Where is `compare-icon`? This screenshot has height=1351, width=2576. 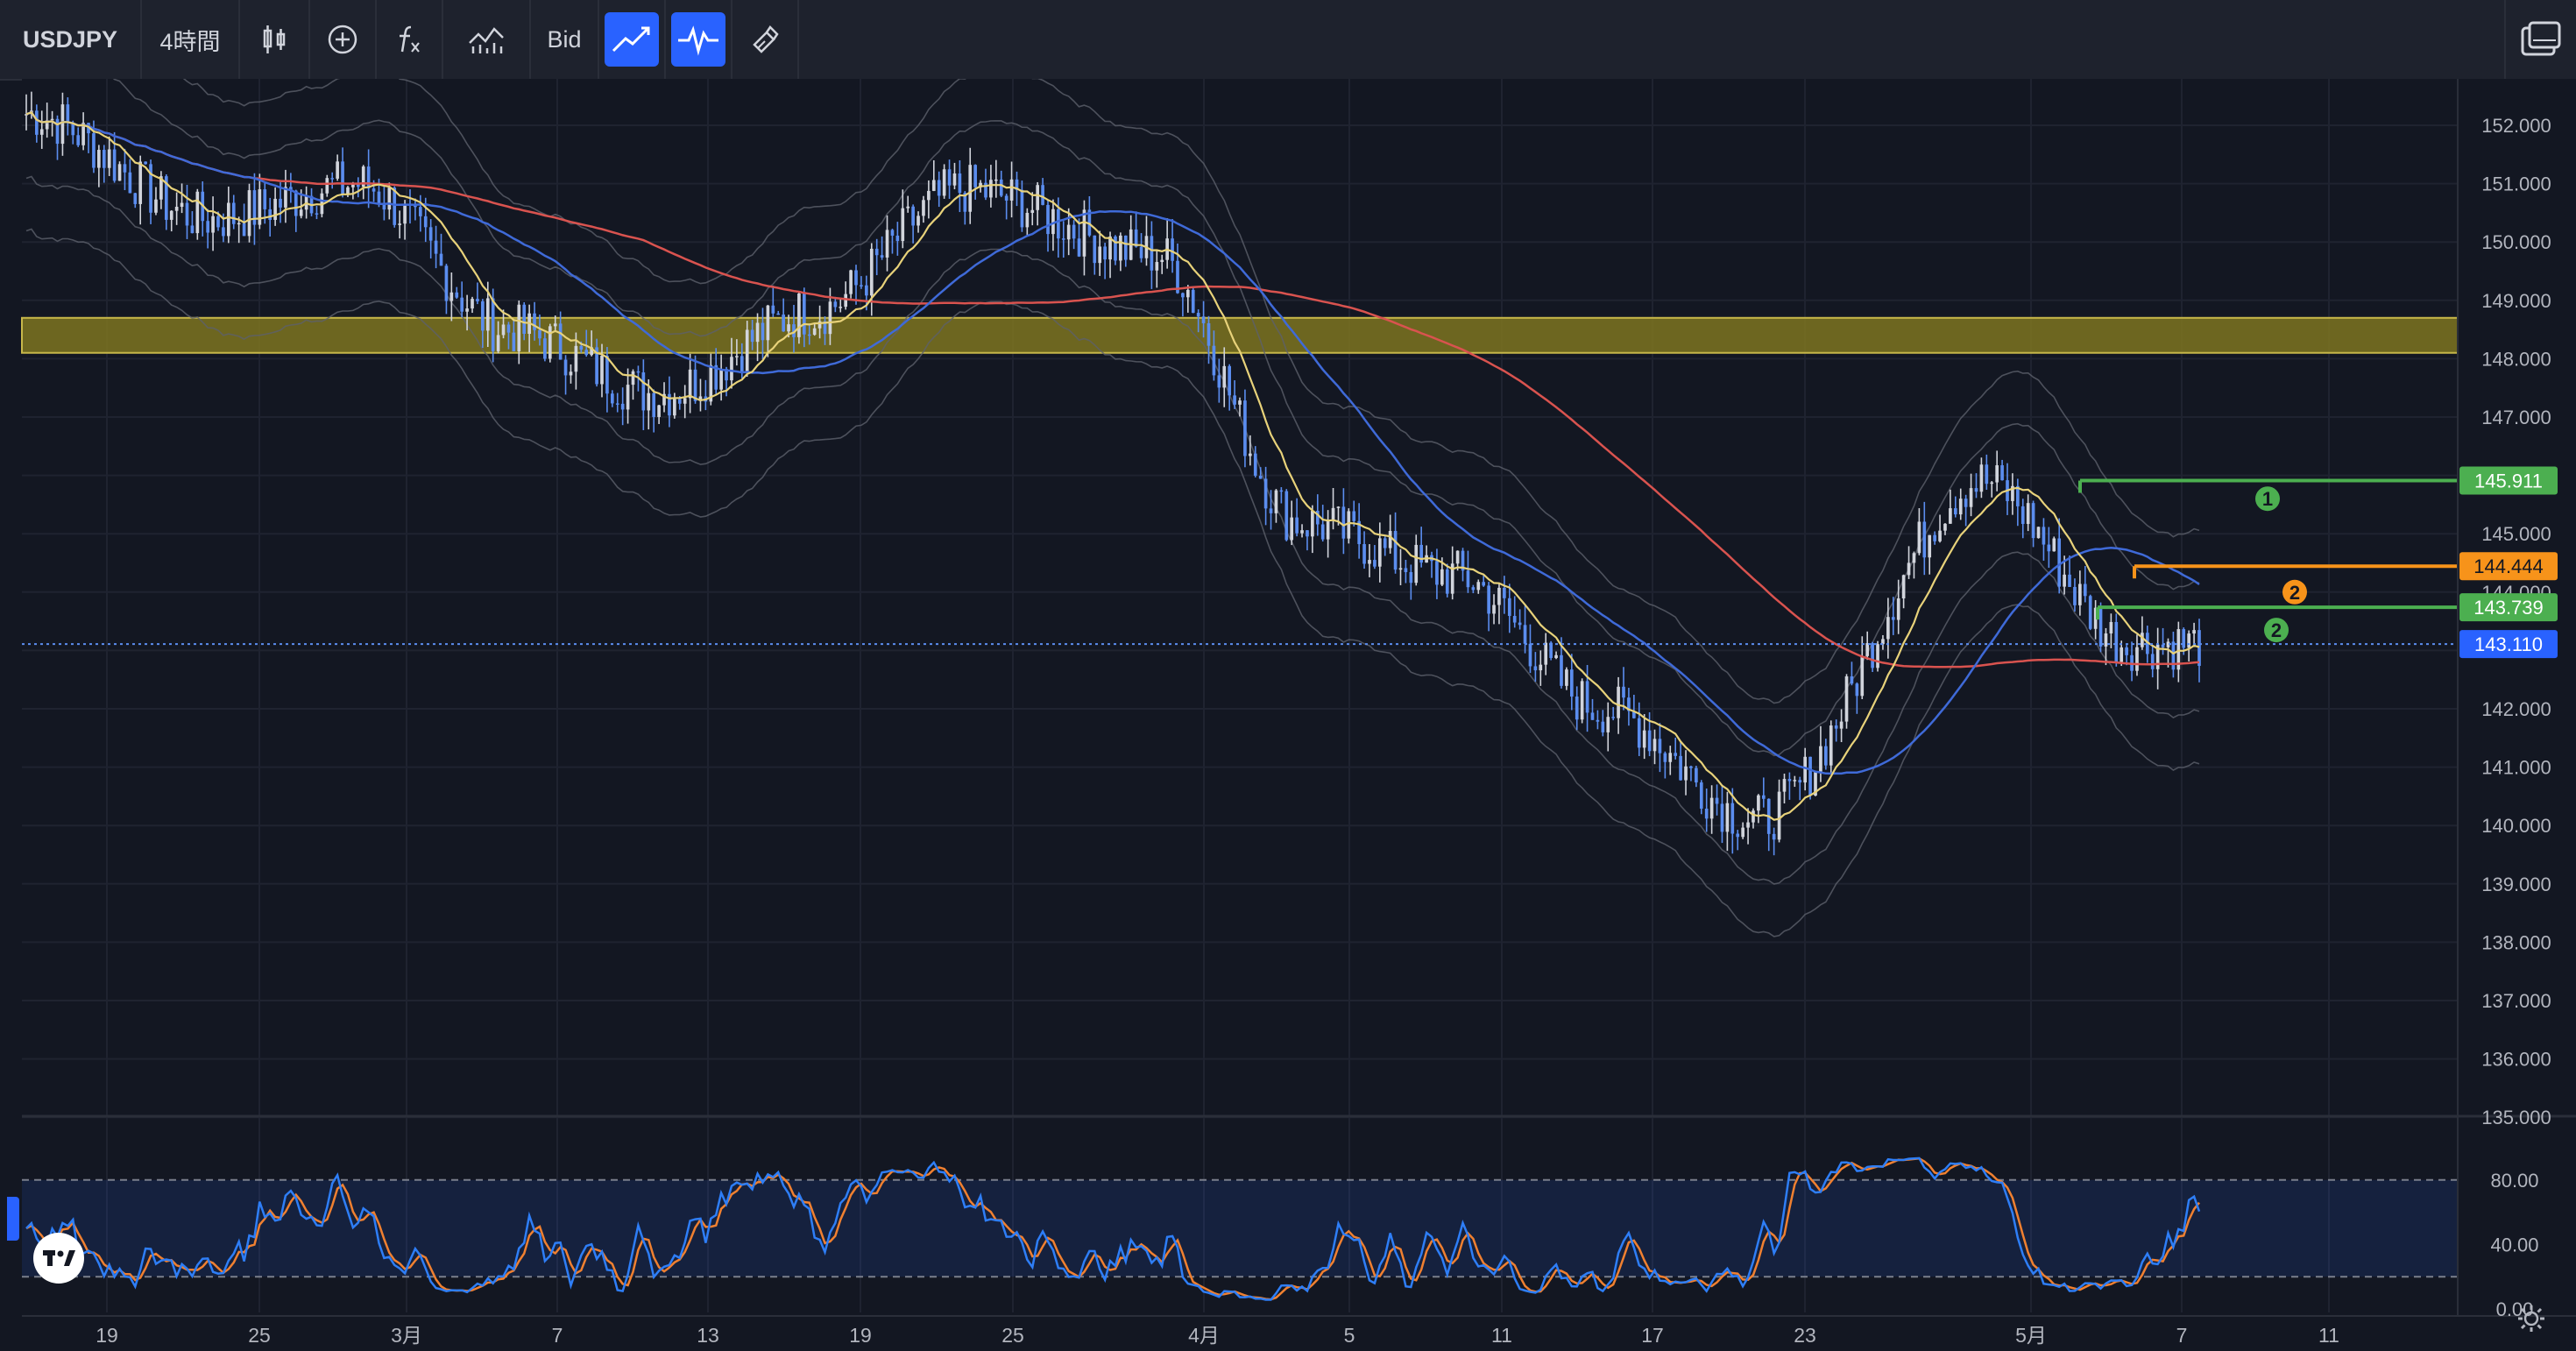 compare-icon is located at coordinates (486, 40).